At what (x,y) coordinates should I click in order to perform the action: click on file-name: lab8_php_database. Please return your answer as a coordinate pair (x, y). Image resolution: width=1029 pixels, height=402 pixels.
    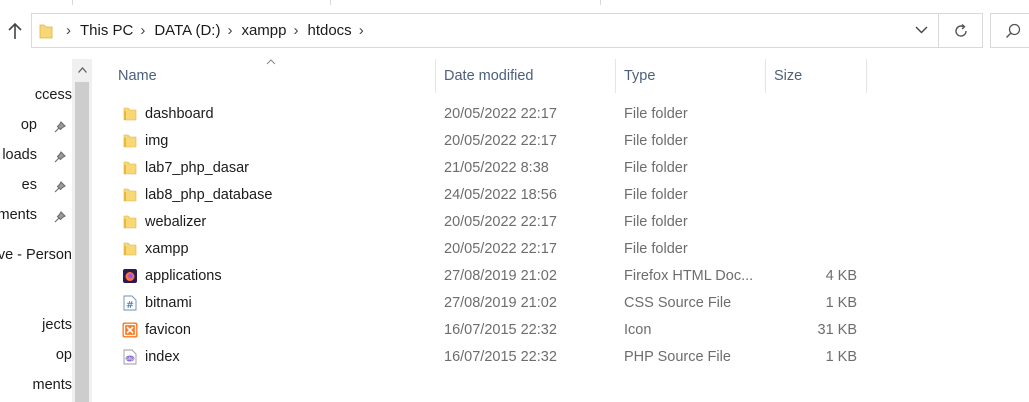
    Looking at the image, I should click on (209, 195).